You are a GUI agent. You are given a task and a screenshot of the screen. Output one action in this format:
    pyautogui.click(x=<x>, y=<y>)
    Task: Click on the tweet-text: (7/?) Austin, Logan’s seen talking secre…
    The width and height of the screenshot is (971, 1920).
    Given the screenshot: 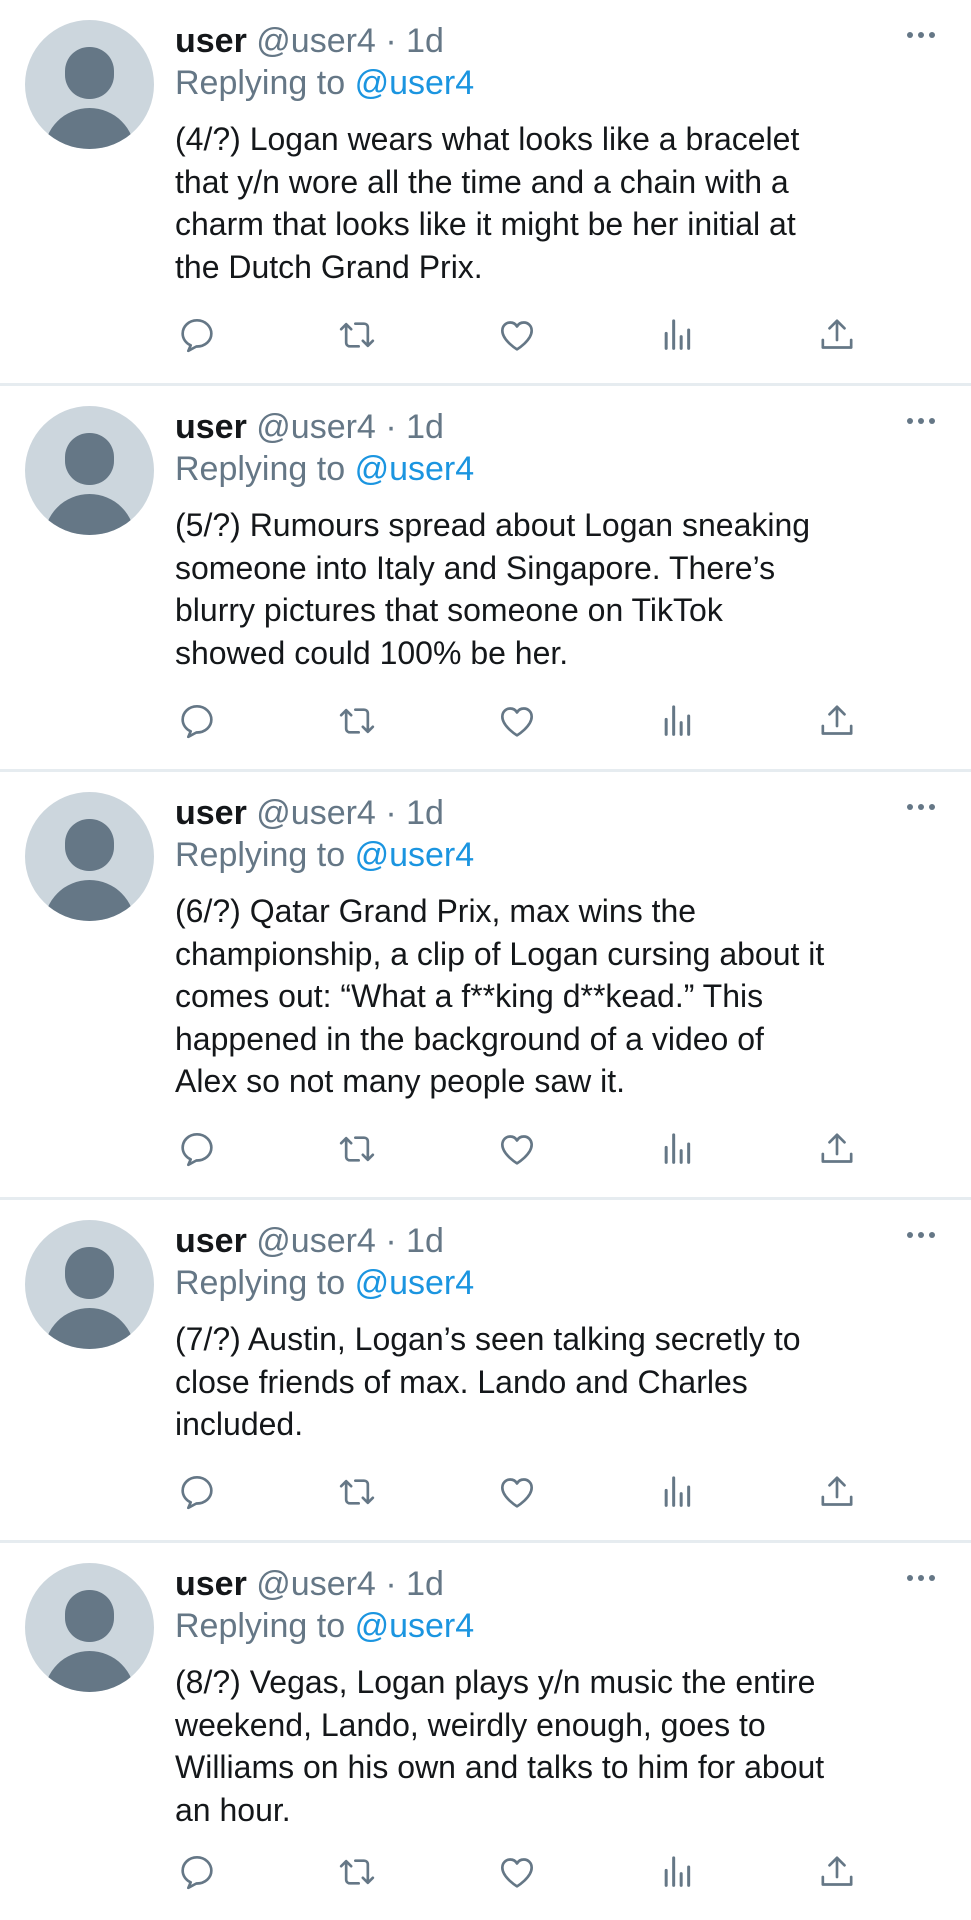 What is the action you would take?
    pyautogui.click(x=488, y=1381)
    